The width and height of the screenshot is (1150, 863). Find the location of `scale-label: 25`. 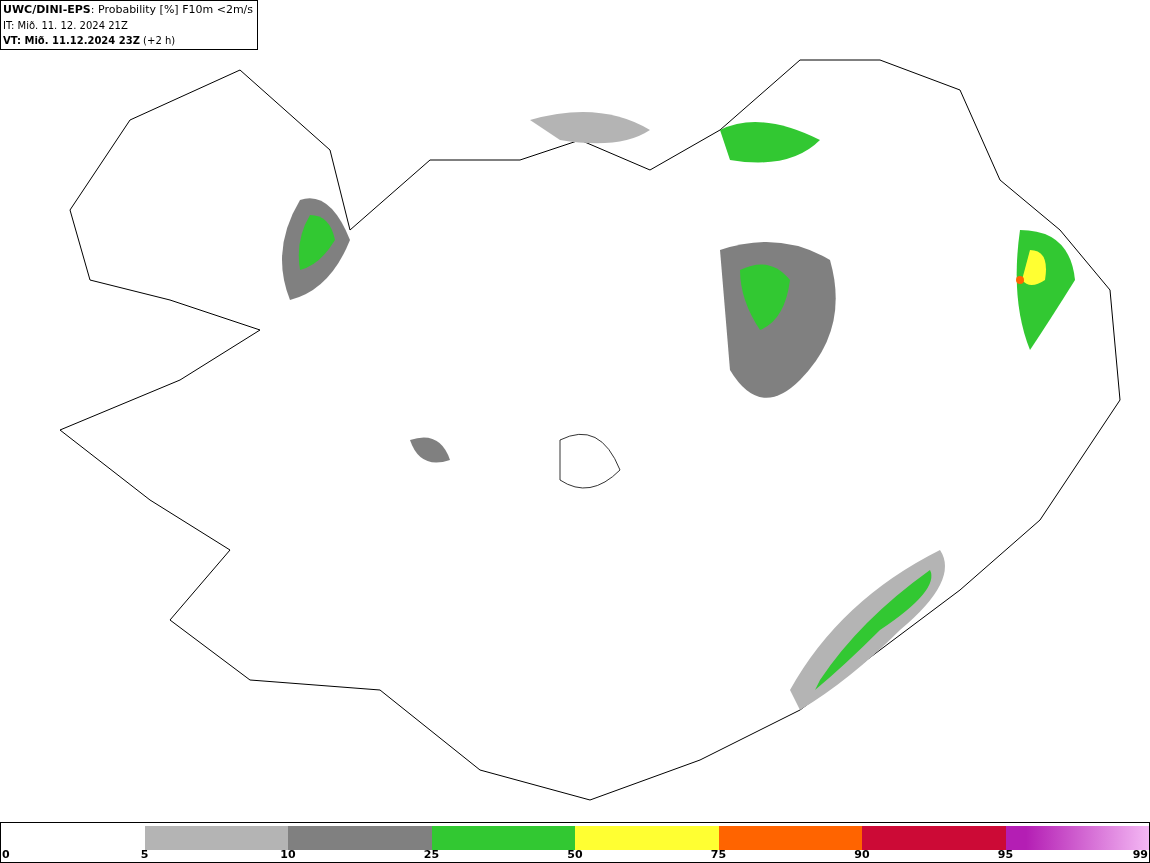

scale-label: 25 is located at coordinates (431, 854).